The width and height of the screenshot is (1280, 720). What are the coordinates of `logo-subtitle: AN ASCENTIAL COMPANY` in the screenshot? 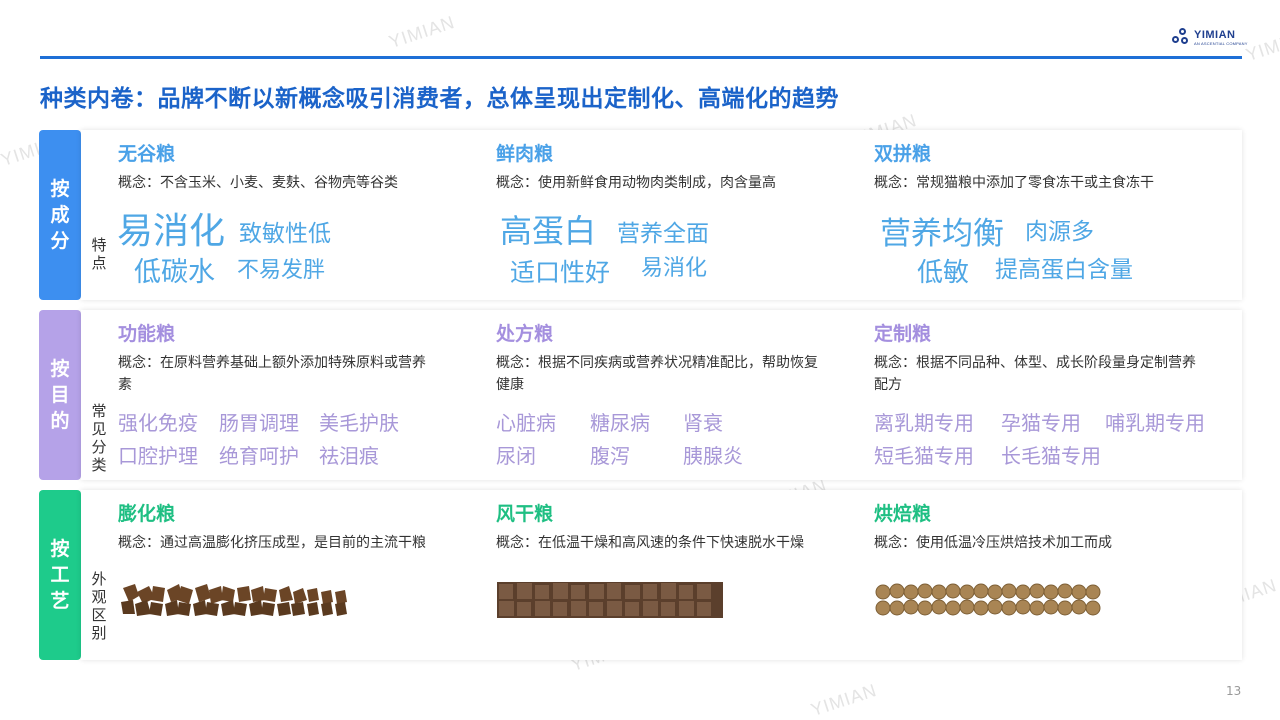 It's located at (1221, 43).